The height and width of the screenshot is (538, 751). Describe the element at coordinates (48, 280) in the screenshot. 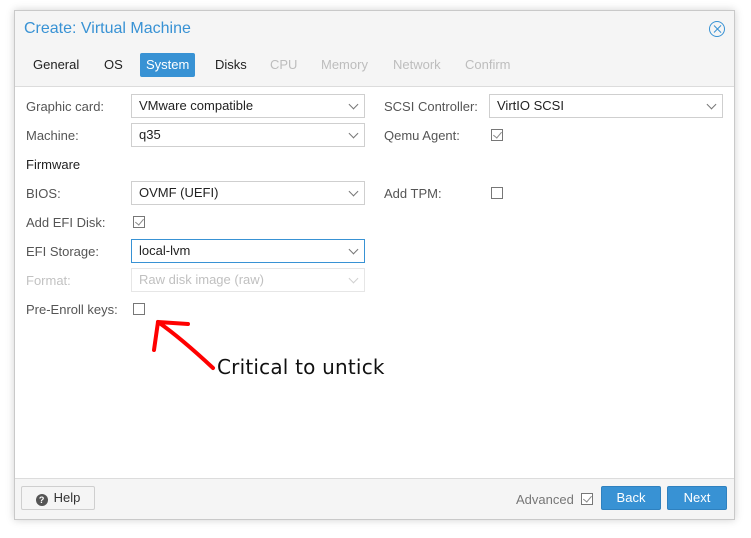

I see `format-label: Format:` at that location.